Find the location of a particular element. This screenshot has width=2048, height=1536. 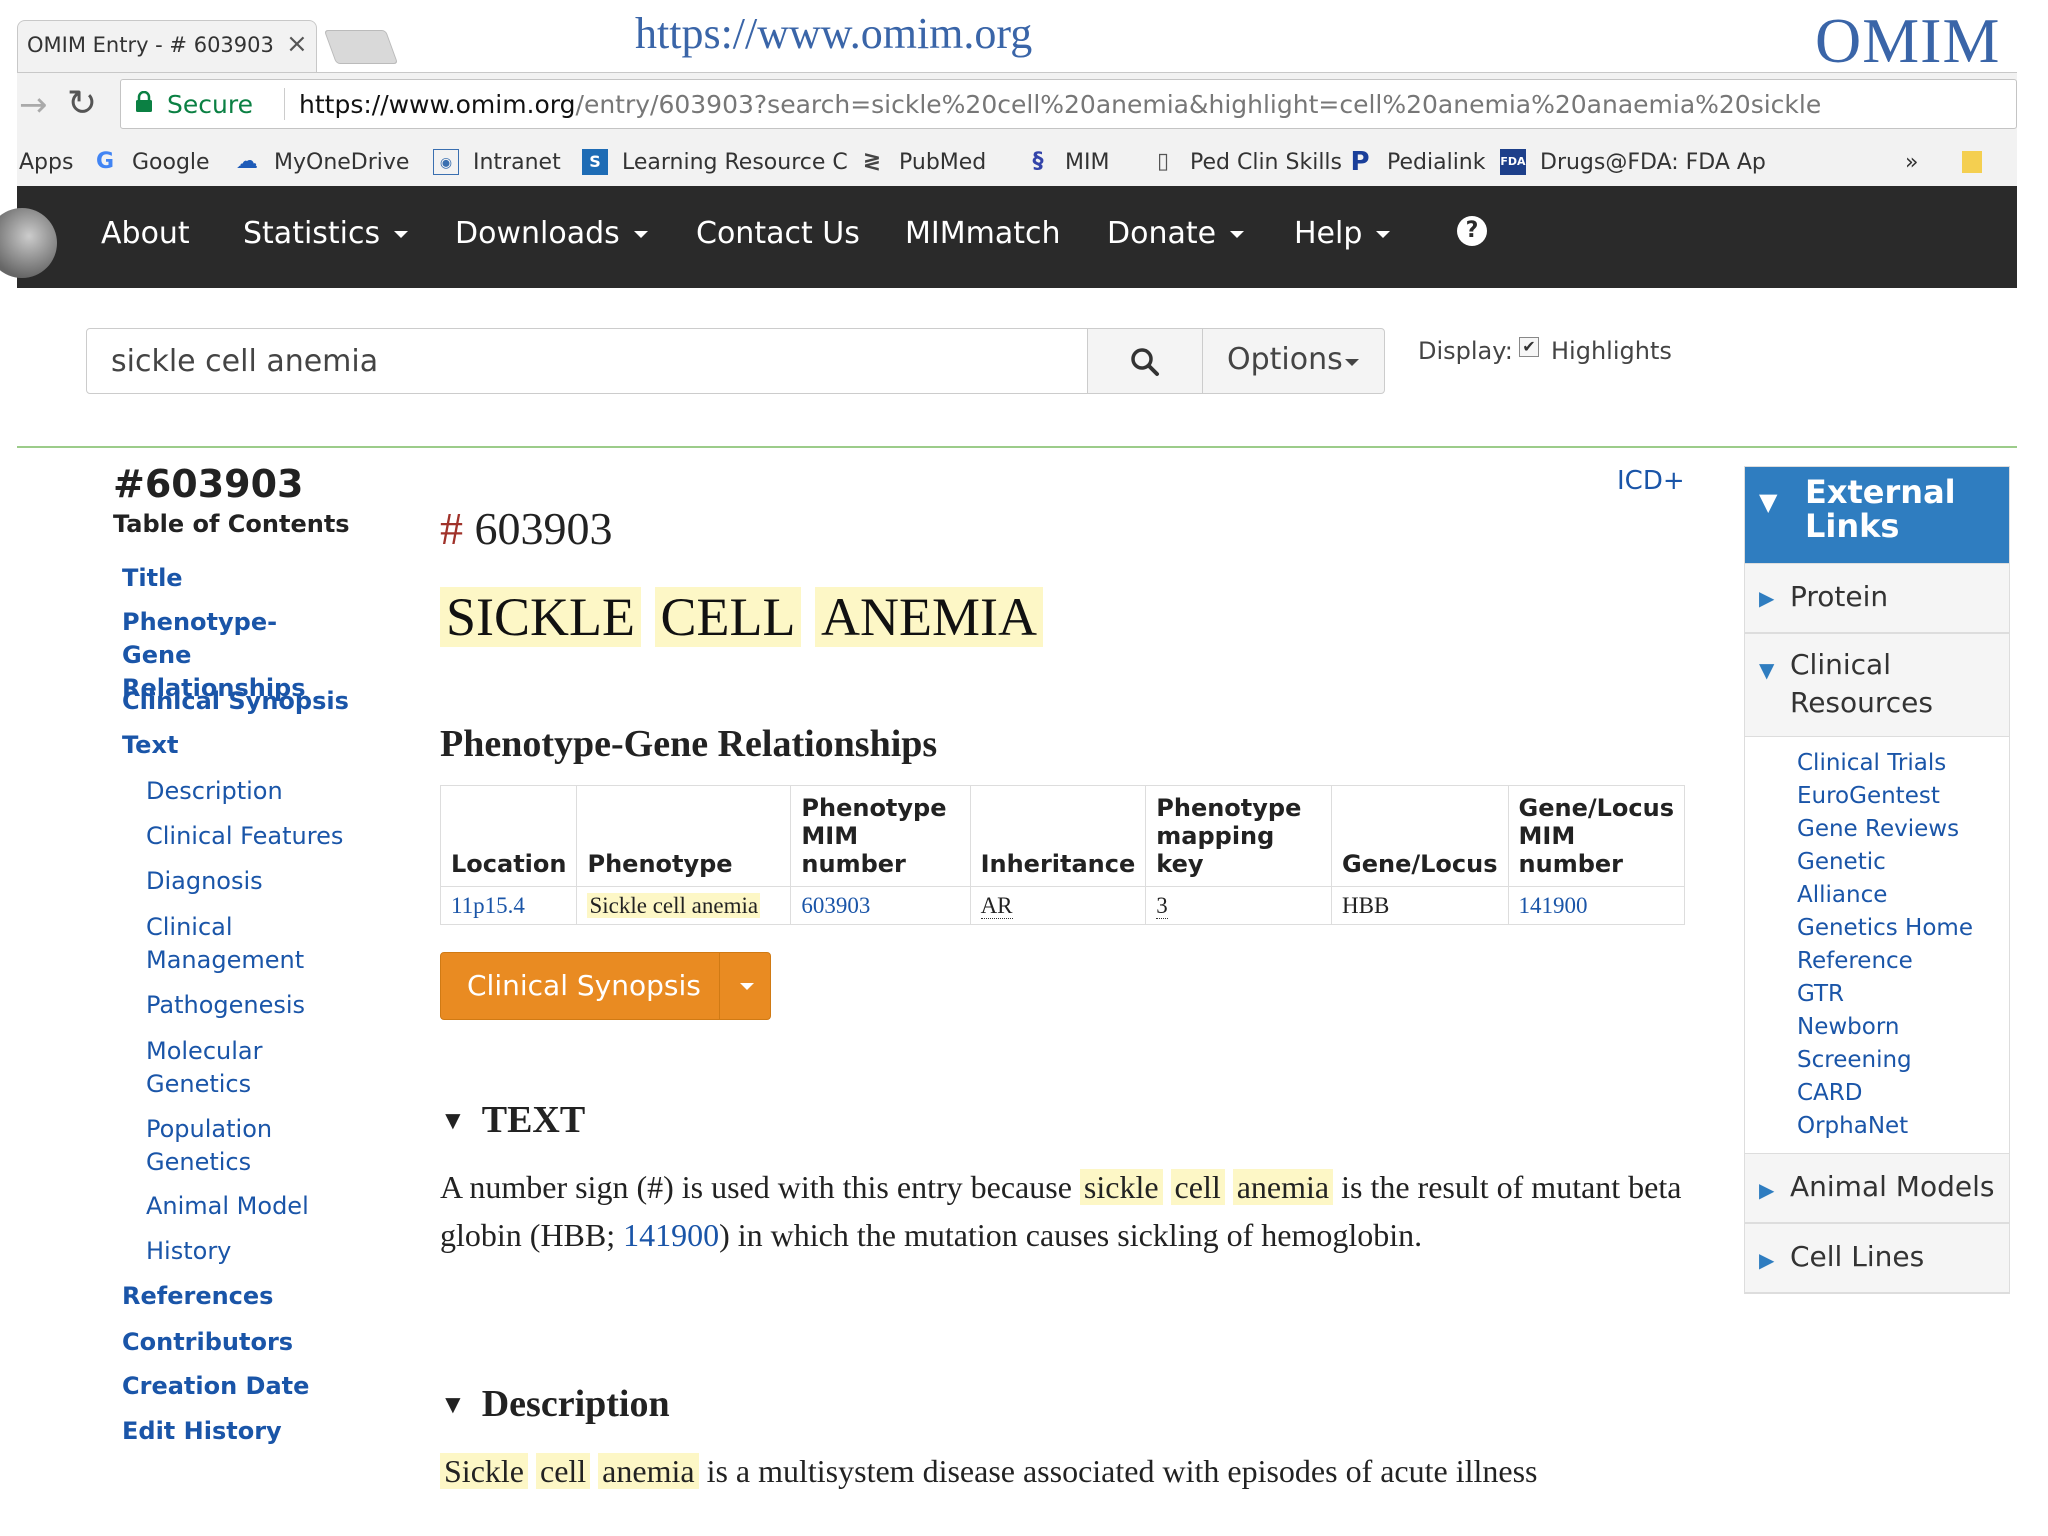

bookmark-google: G Google is located at coordinates (151, 162).